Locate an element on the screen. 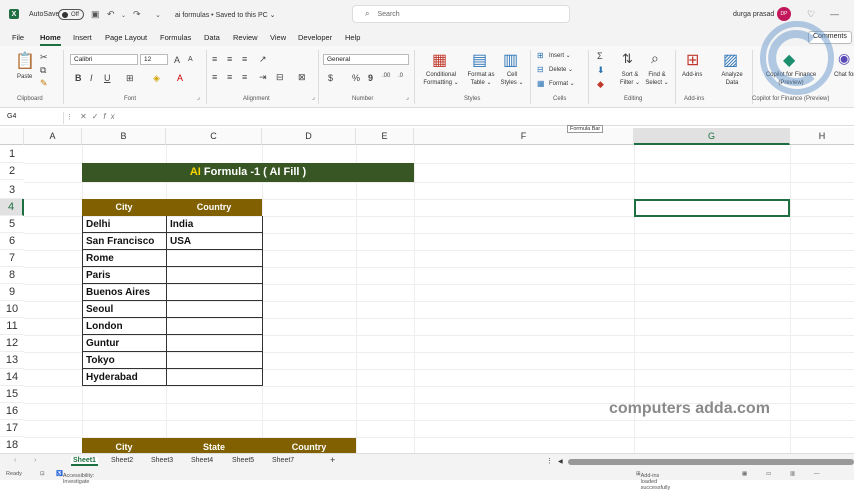 The image size is (854, 491). row-header: 5 is located at coordinates (12, 224).